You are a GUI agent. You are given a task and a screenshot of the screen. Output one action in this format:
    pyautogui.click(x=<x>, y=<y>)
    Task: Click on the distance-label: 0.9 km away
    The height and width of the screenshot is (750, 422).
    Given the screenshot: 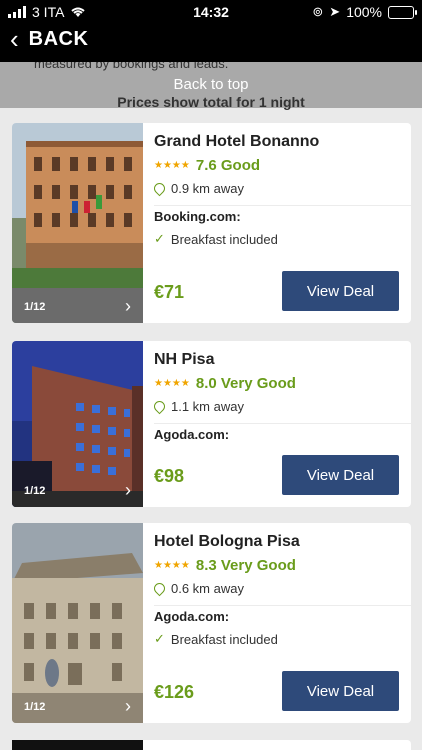 What is the action you would take?
    pyautogui.click(x=207, y=188)
    